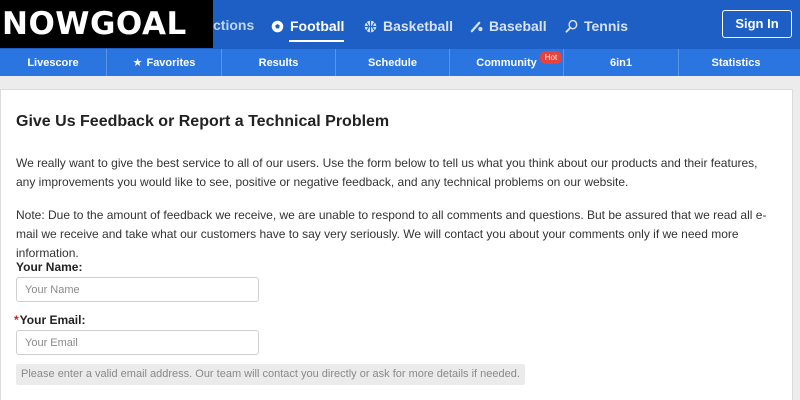 The image size is (800, 400). What do you see at coordinates (49, 267) in the screenshot?
I see `name-label: Your Name:` at bounding box center [49, 267].